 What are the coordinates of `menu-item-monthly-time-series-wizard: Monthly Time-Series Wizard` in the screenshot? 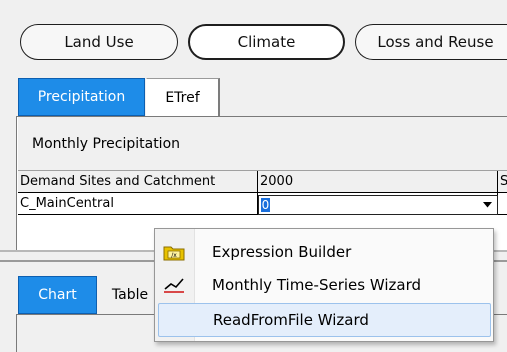 It's located at (324, 285).